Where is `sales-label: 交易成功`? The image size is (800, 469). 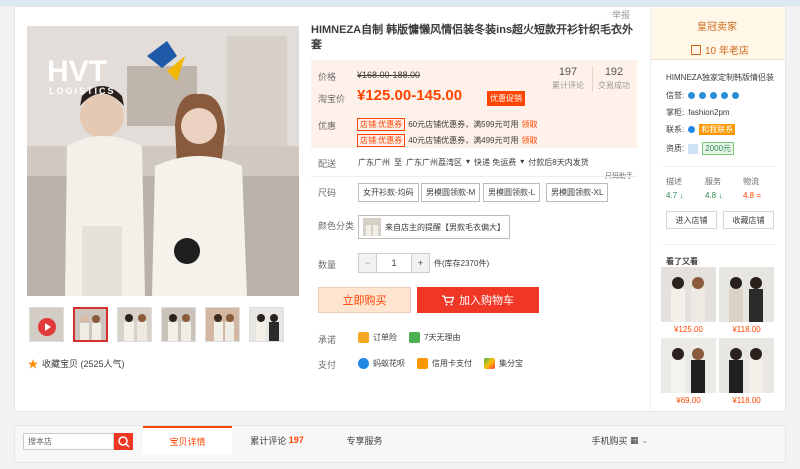 sales-label: 交易成功 is located at coordinates (614, 85).